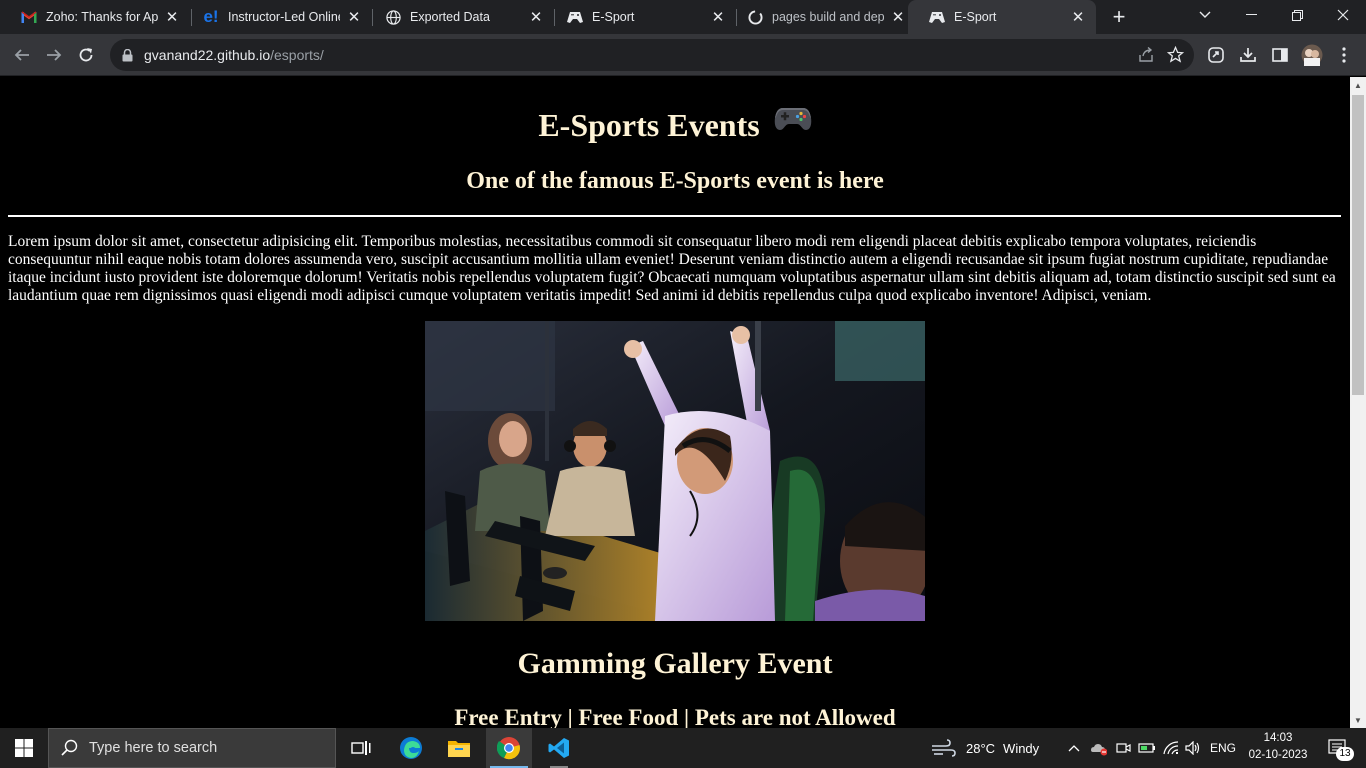 Image resolution: width=1366 pixels, height=768 pixels. What do you see at coordinates (211, 16) in the screenshot?
I see `edureka-icon: e!` at bounding box center [211, 16].